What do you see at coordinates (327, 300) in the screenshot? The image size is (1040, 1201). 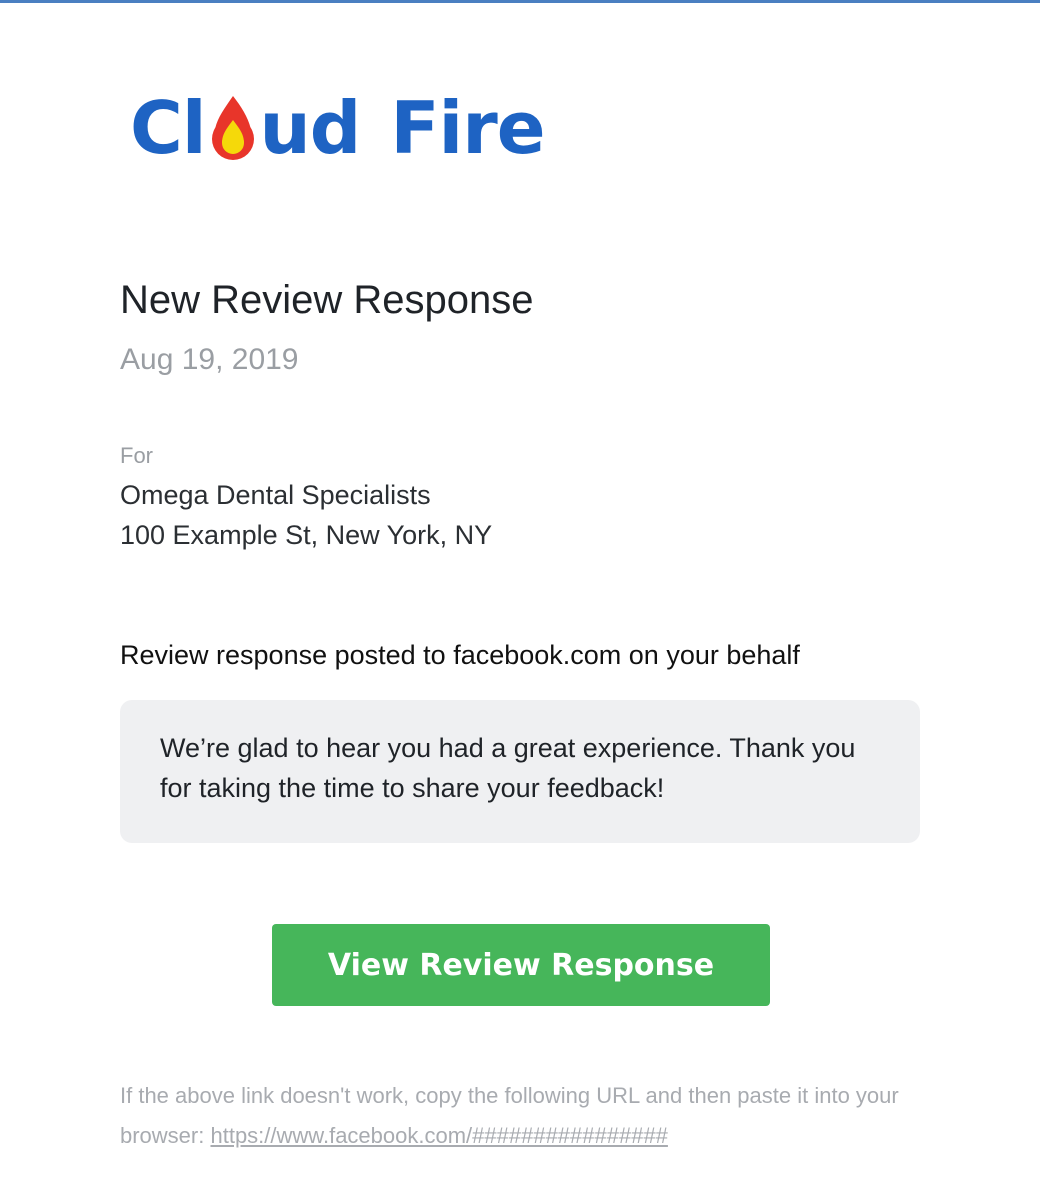 I see `email-title: New Review Response` at bounding box center [327, 300].